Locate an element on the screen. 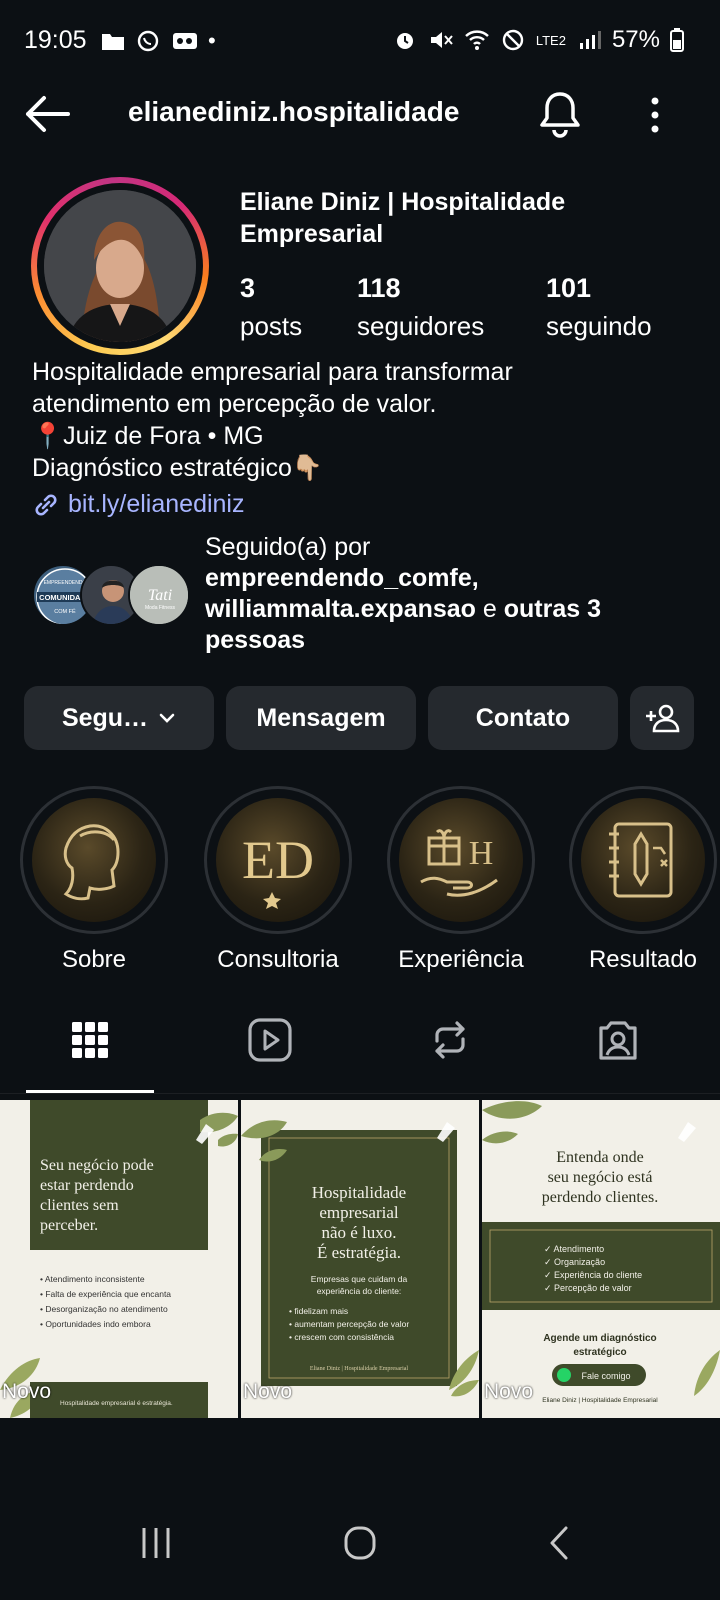 Image resolution: width=720 pixels, height=1600 pixels. highlight-label: Experiência is located at coordinates (461, 959).